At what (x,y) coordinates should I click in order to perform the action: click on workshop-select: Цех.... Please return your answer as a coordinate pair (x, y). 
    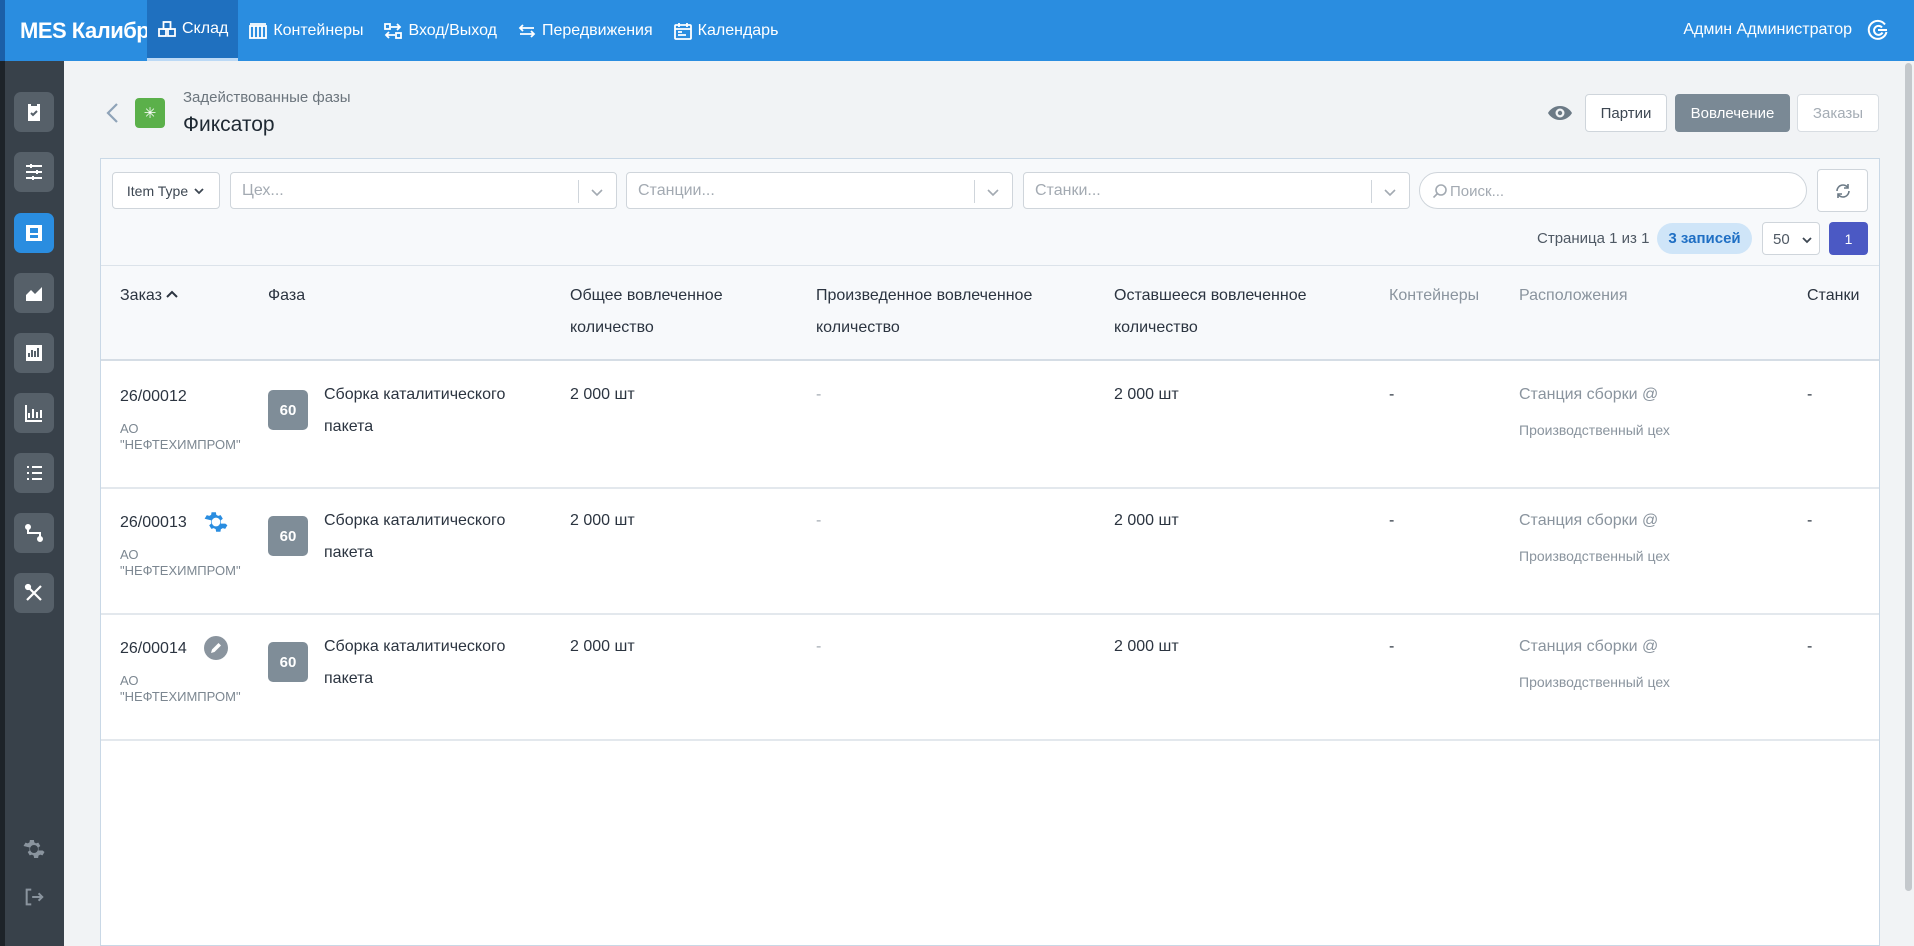
    Looking at the image, I should click on (423, 190).